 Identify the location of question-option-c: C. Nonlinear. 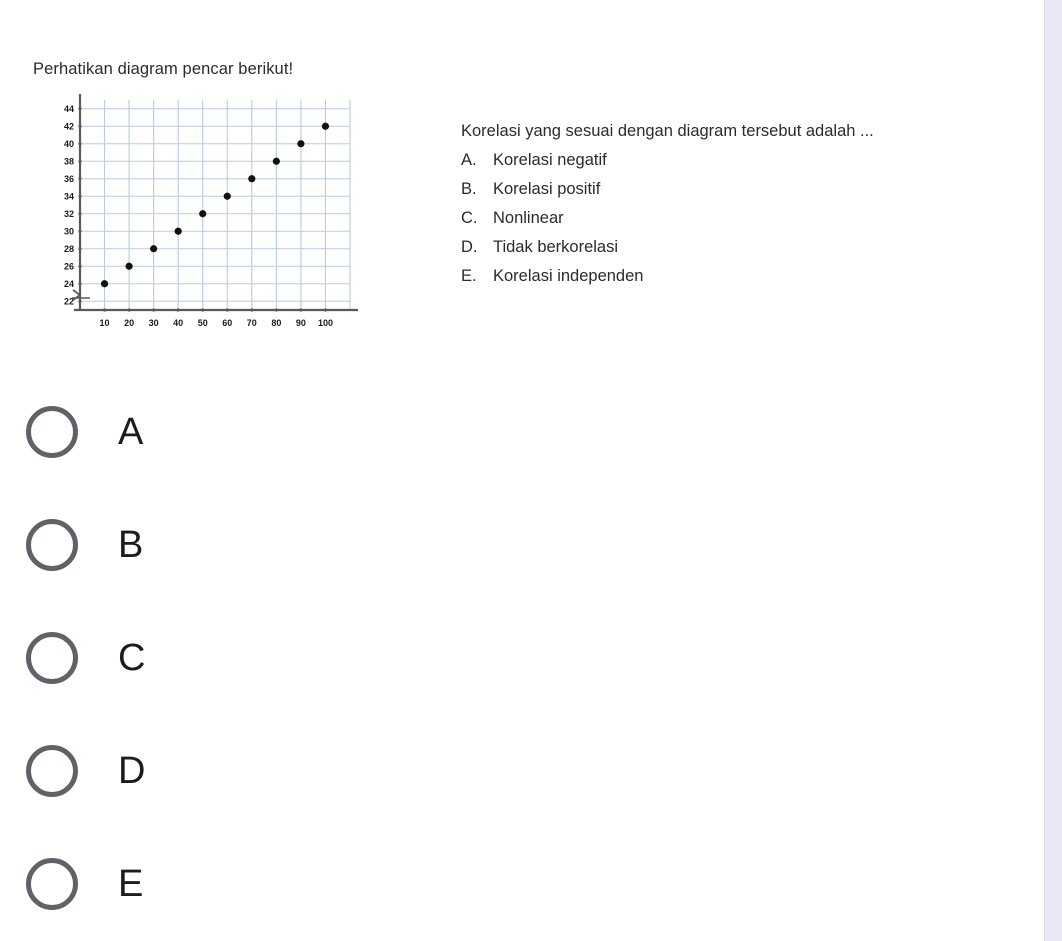
(731, 218).